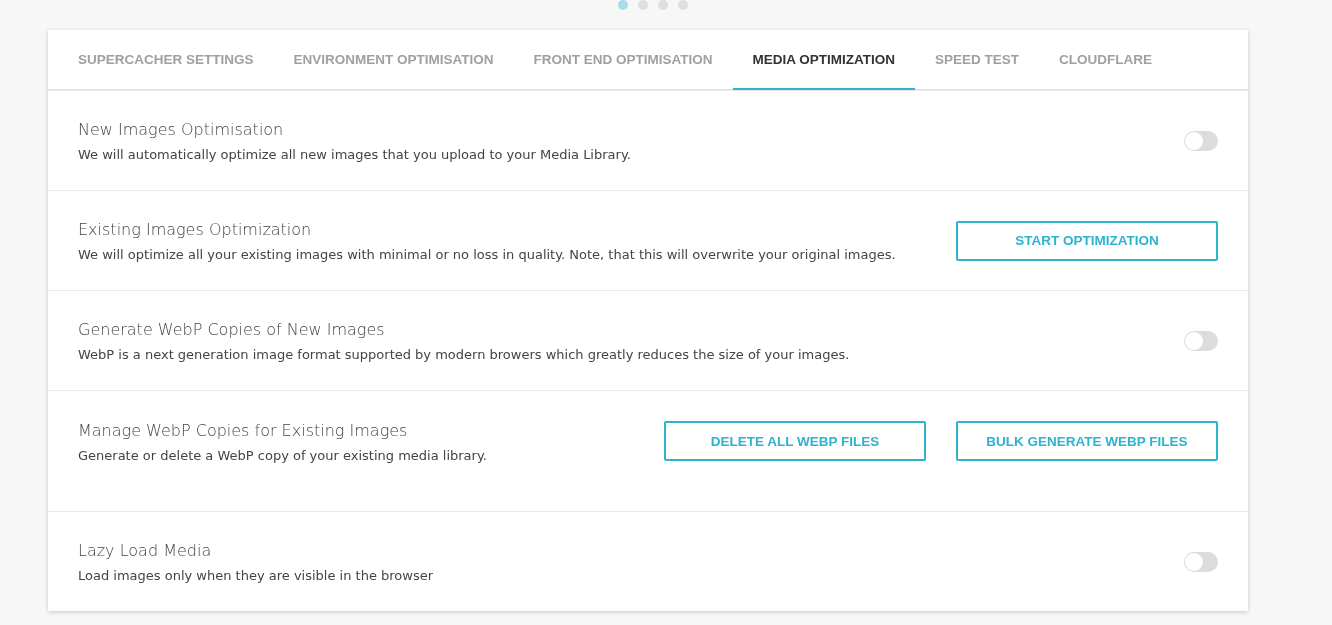 The width and height of the screenshot is (1332, 625). What do you see at coordinates (977, 60) in the screenshot?
I see `tab: SPEED TEST` at bounding box center [977, 60].